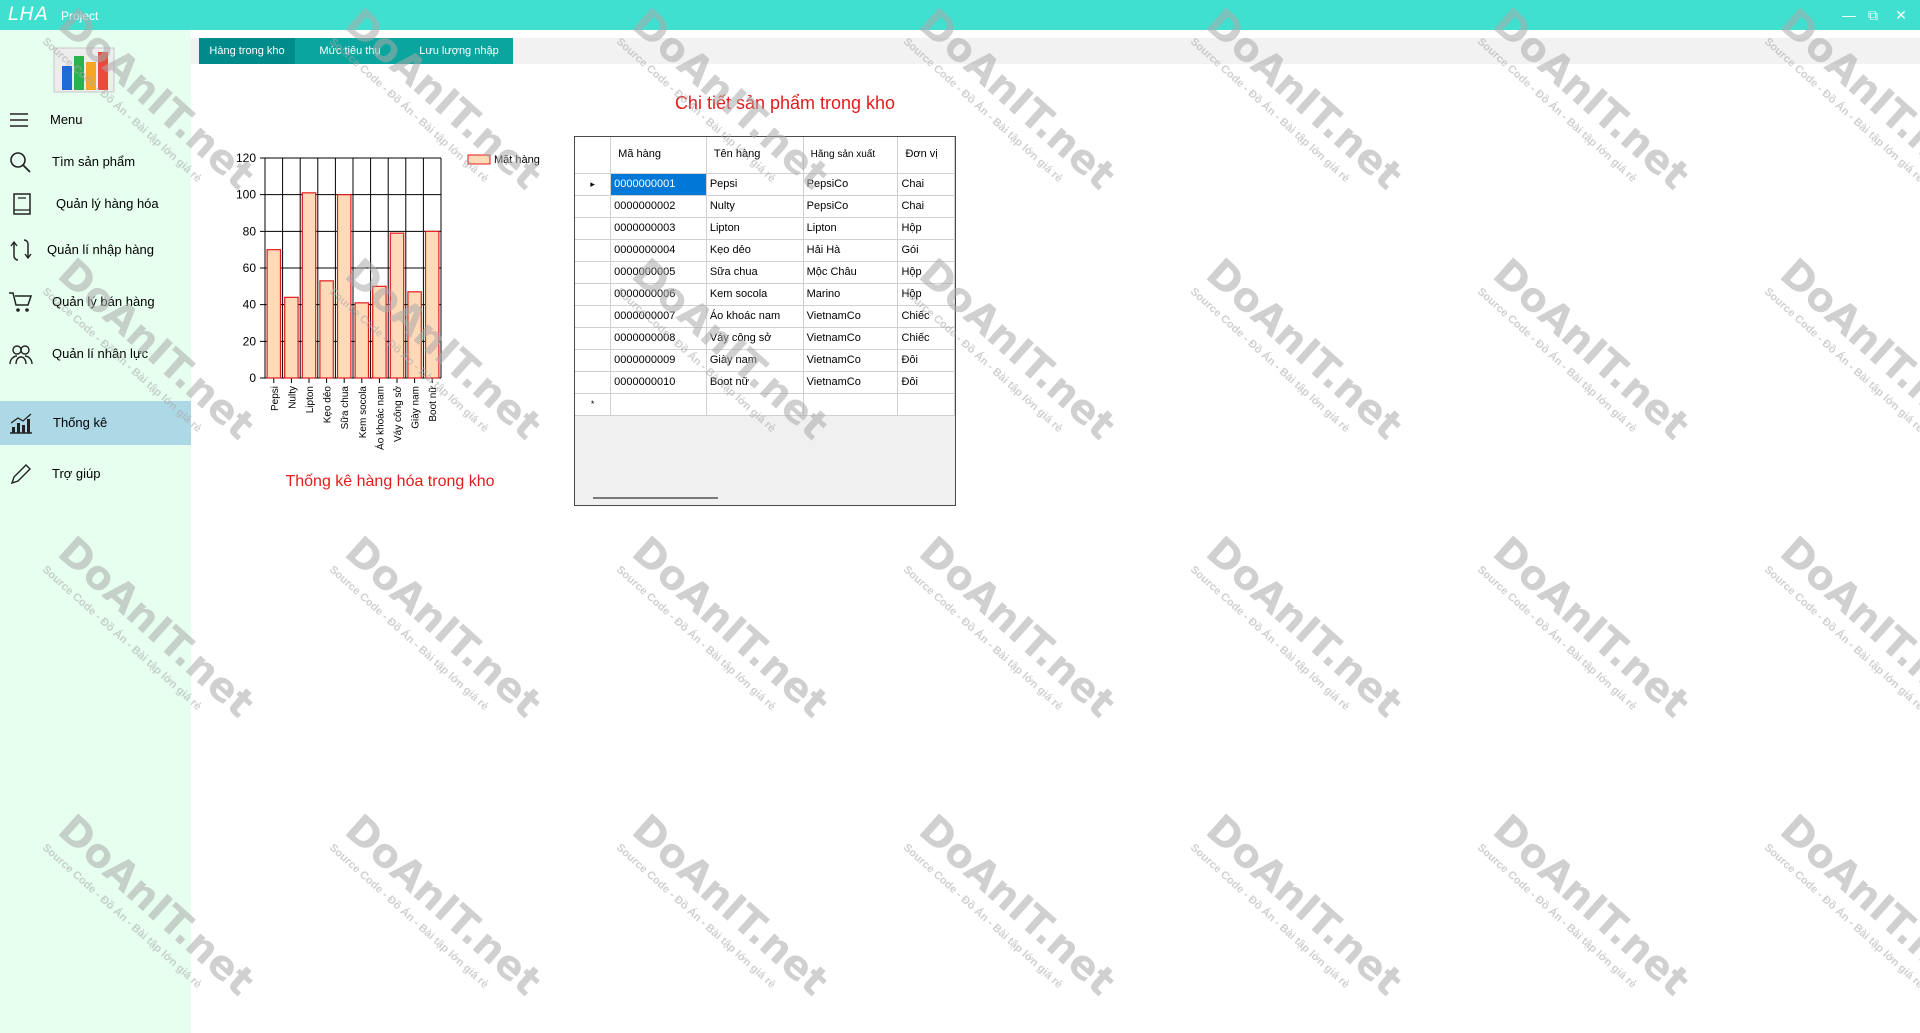  Describe the element at coordinates (658, 250) in the screenshot. I see `table-cell: 0000000004` at that location.